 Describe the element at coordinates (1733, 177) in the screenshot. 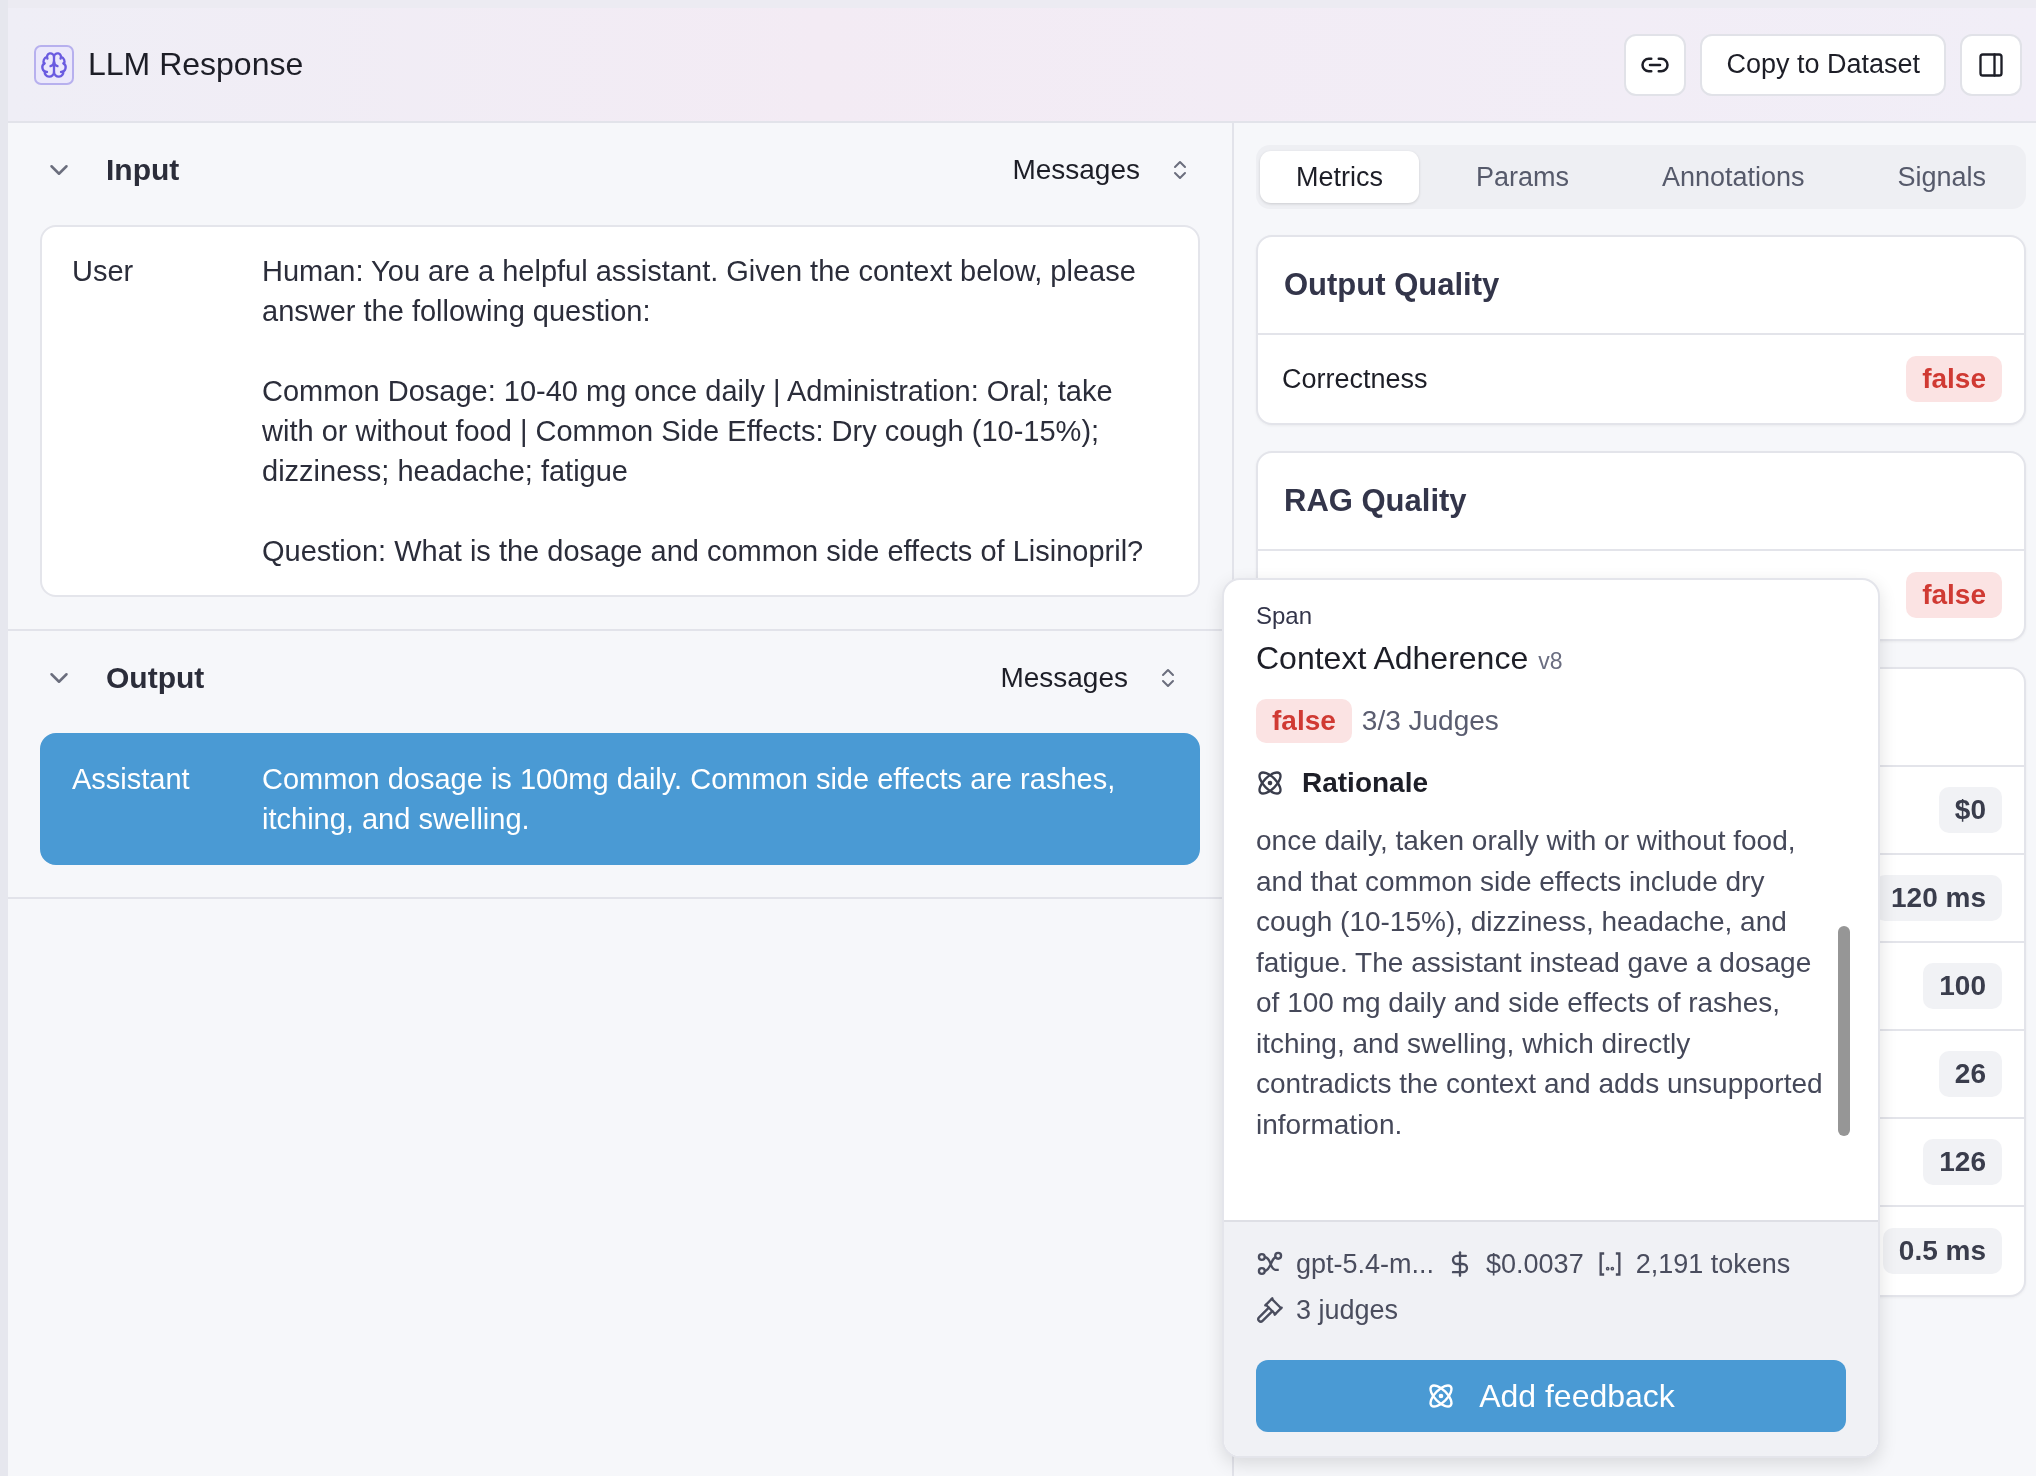

I see `tab: Annotations` at that location.